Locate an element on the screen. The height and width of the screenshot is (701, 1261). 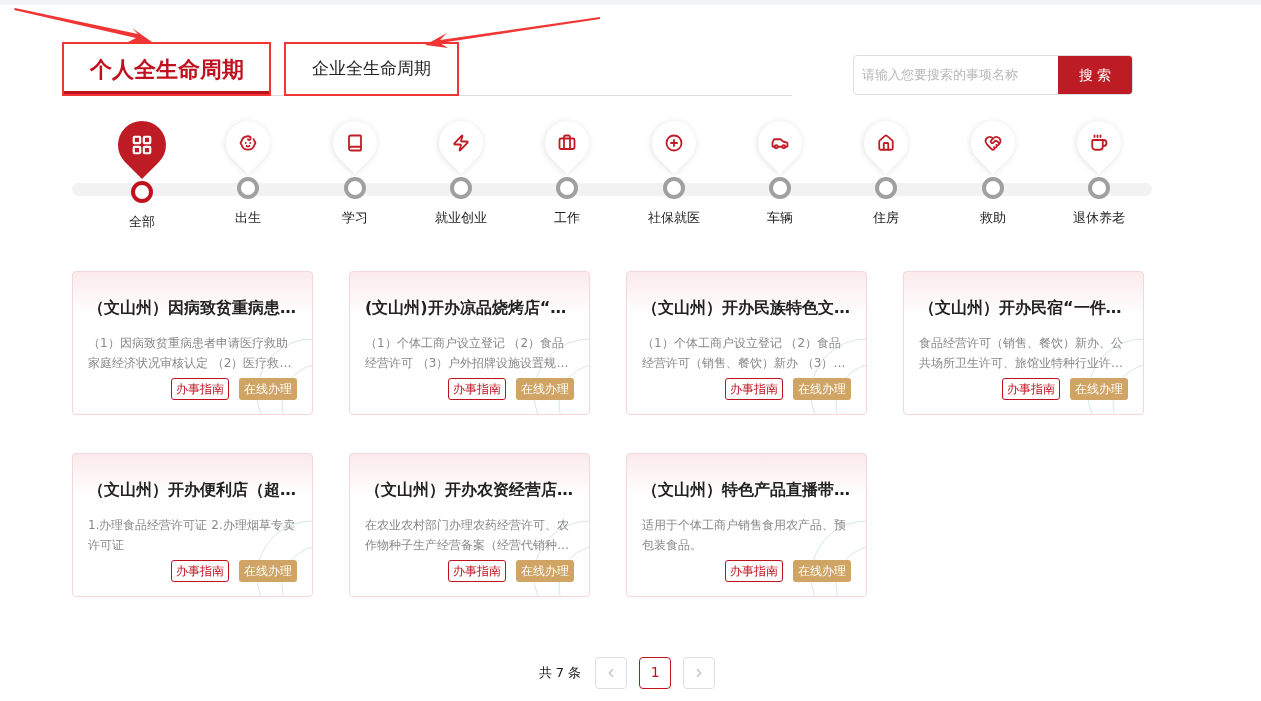
service-card: （文山州）特色产品直播带… 适用于个体工商户销售食用农产品、预包装食品。 办事指南 在线办理 is located at coordinates (746, 524).